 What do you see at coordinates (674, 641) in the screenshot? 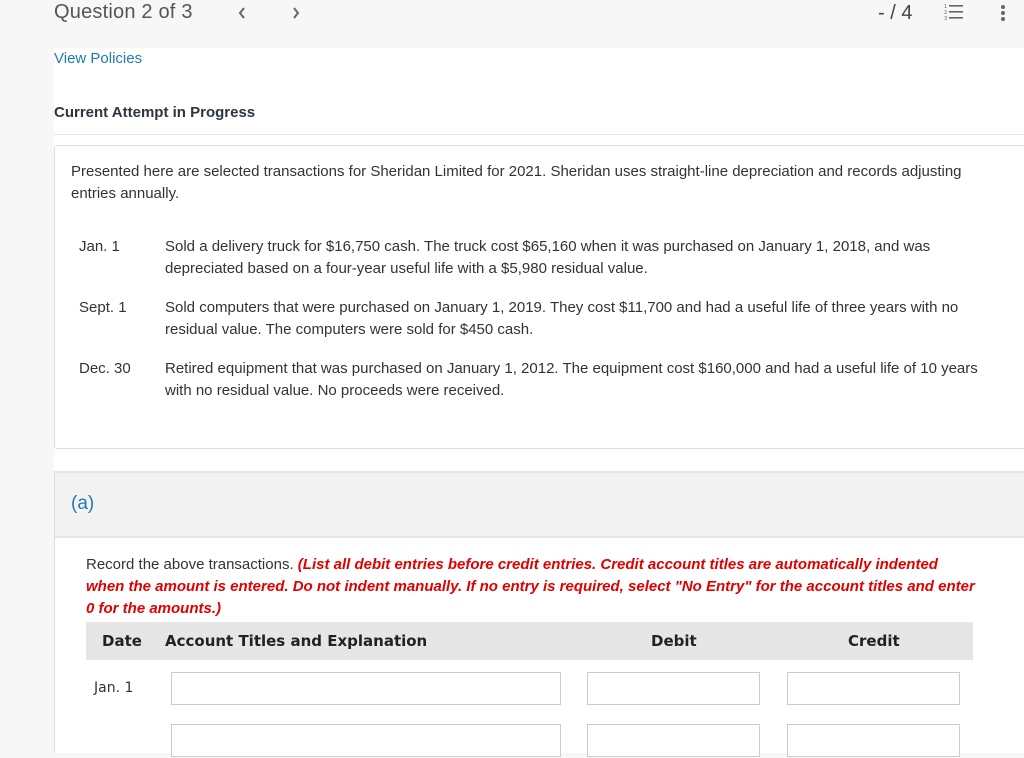
I see `column-header-debit: Debit` at bounding box center [674, 641].